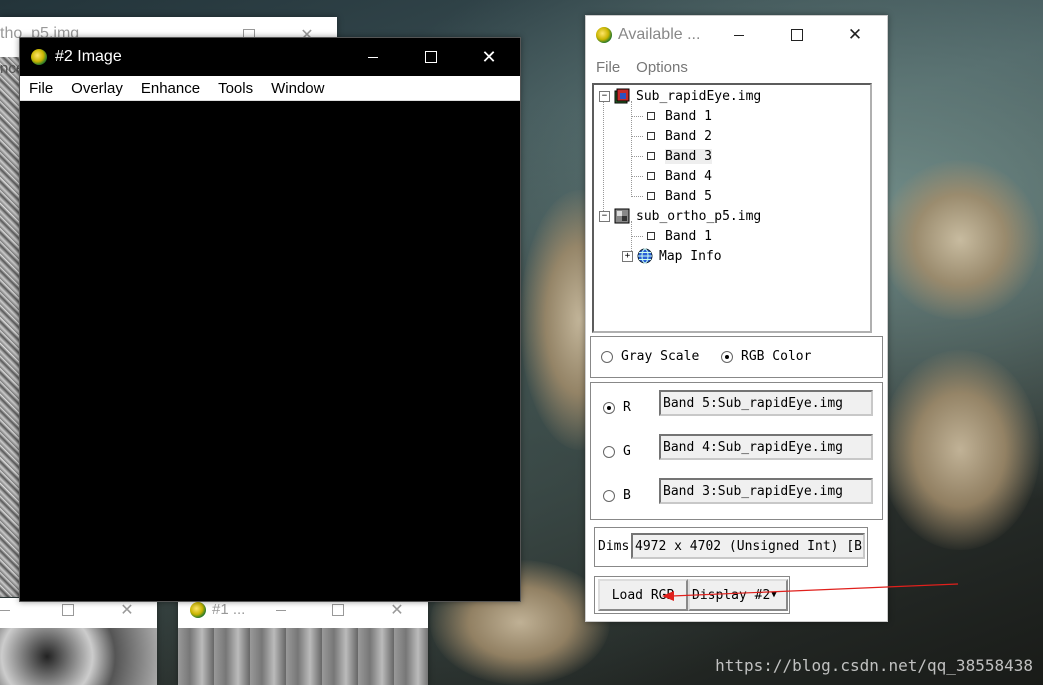  I want to click on watermark: https://blog.csdn.net/qq_38558438, so click(874, 665).